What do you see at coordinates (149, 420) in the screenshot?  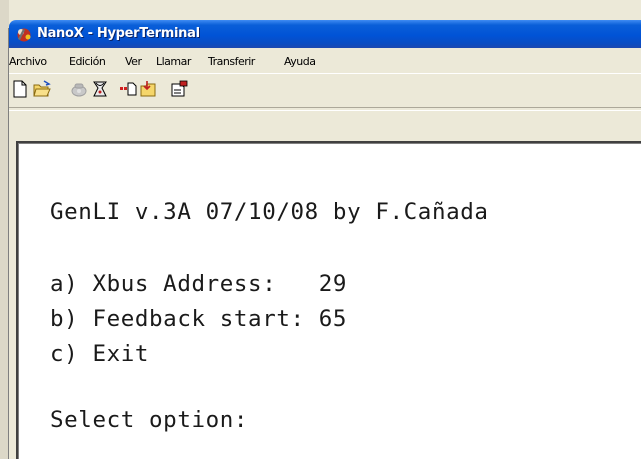 I see `terminal-line-prompt: Select option:` at bounding box center [149, 420].